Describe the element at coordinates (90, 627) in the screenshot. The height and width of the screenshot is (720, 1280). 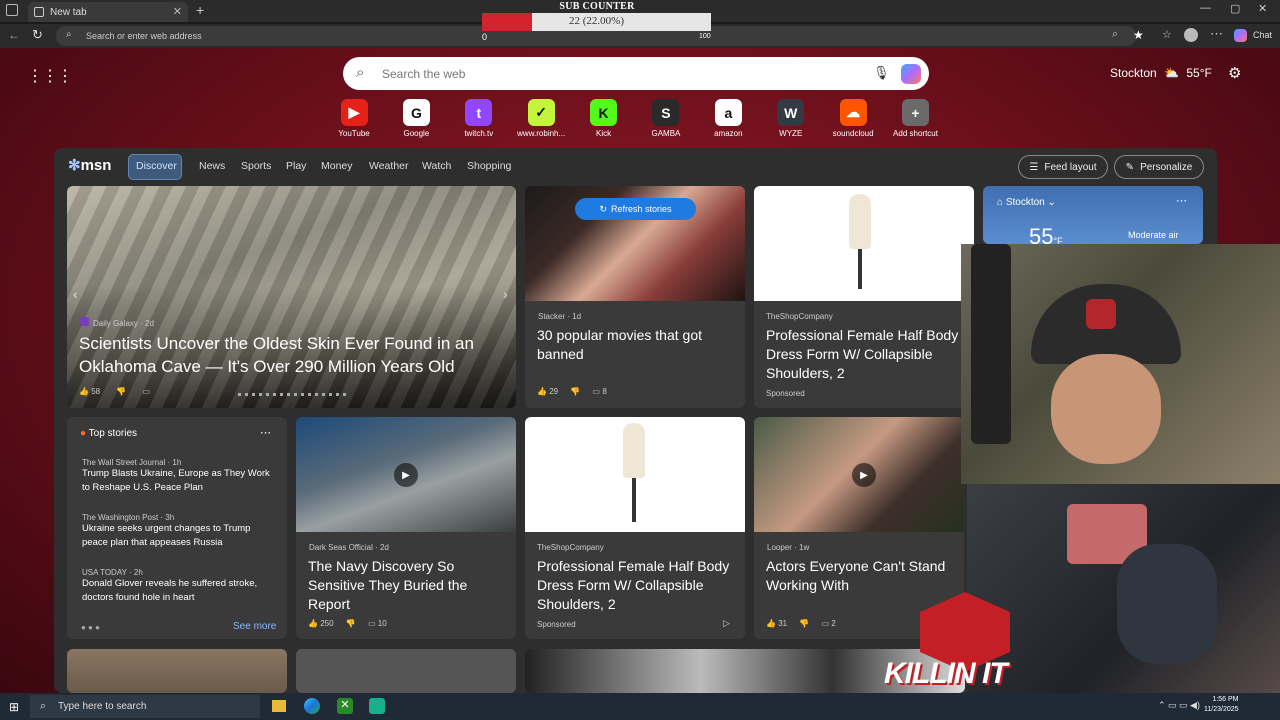
I see `top-stories-pager-dots: ● ● ●` at that location.